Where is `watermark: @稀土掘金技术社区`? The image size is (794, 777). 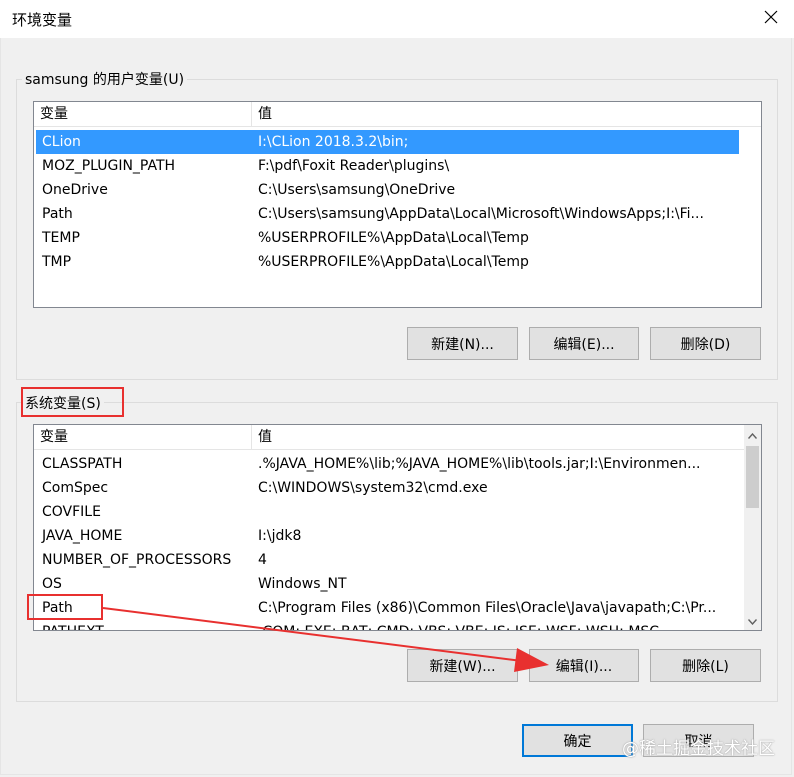
watermark: @稀土掘金技术社区 is located at coordinates (698, 749).